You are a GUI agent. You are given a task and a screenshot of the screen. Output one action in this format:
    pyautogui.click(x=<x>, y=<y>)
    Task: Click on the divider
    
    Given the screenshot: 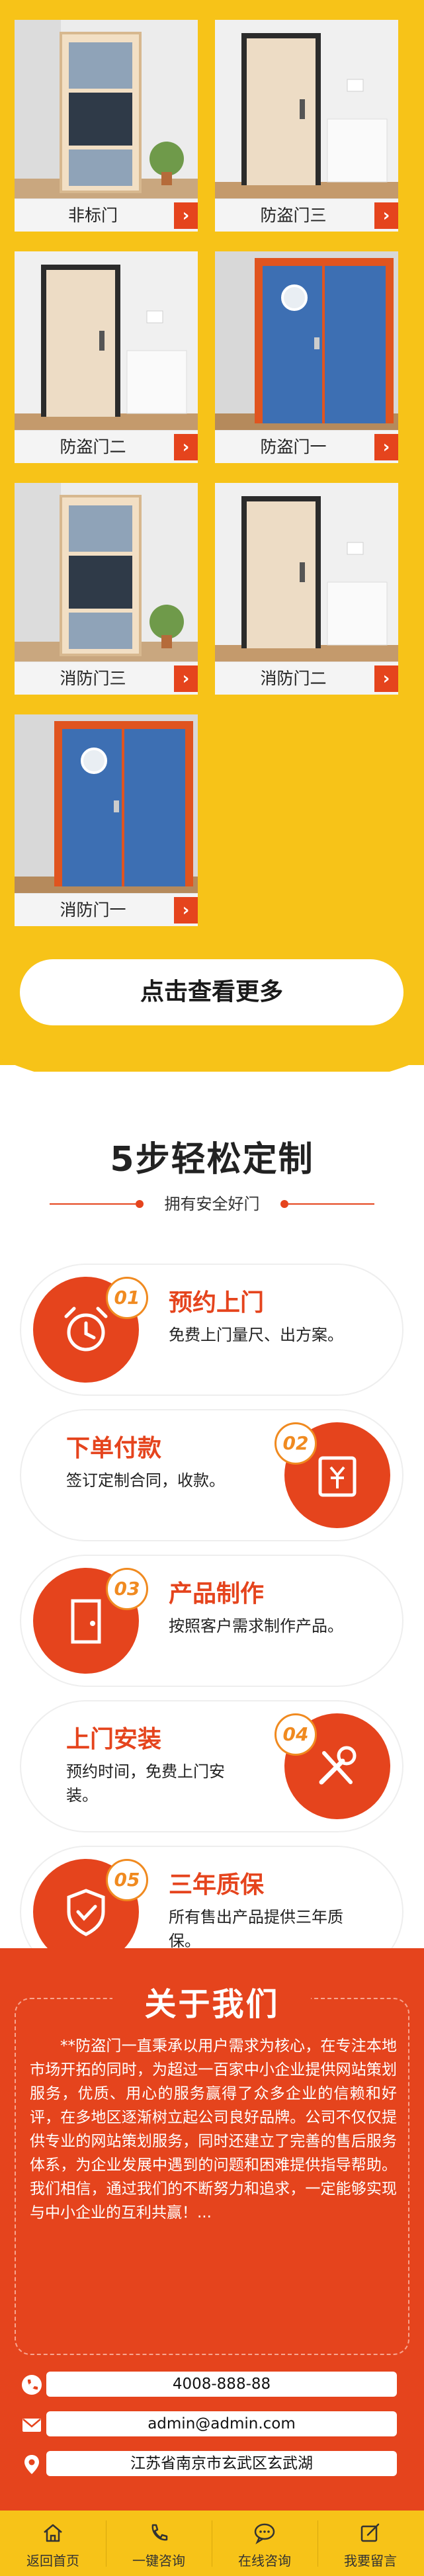 What is the action you would take?
    pyautogui.click(x=331, y=1204)
    